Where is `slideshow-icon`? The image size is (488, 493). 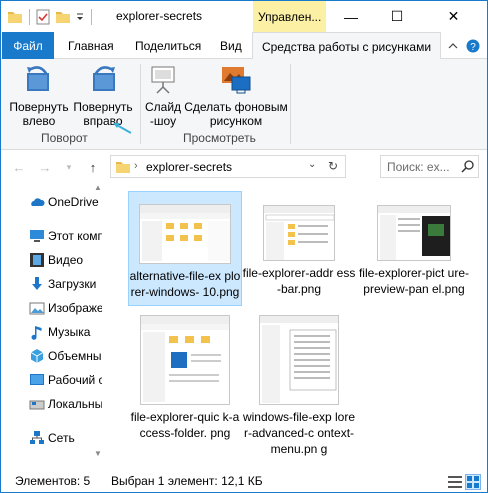
slideshow-icon is located at coordinates (163, 79).